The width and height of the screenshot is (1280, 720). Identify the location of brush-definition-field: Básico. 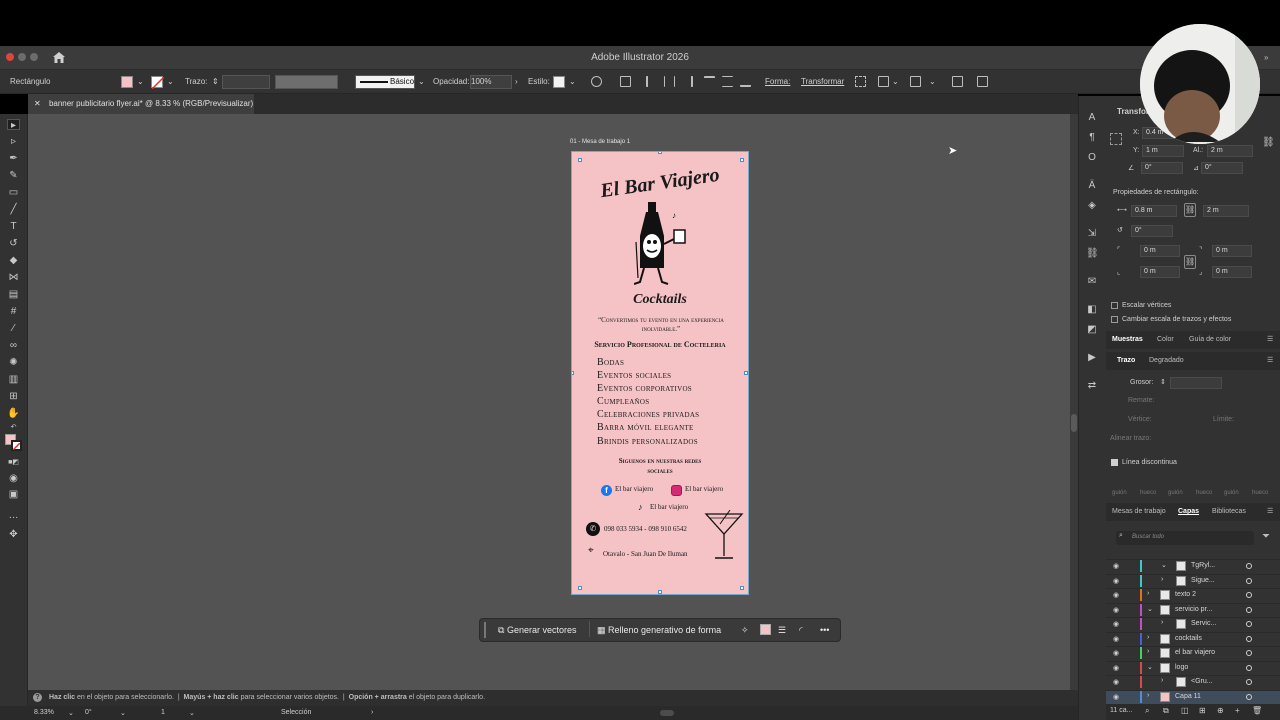
(385, 82).